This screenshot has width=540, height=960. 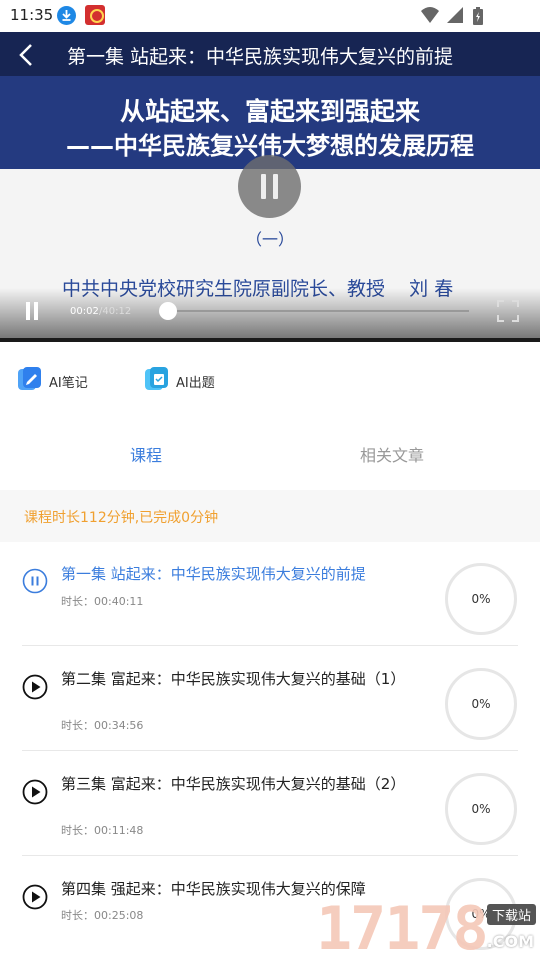 What do you see at coordinates (168, 311) in the screenshot?
I see `progress-thumb` at bounding box center [168, 311].